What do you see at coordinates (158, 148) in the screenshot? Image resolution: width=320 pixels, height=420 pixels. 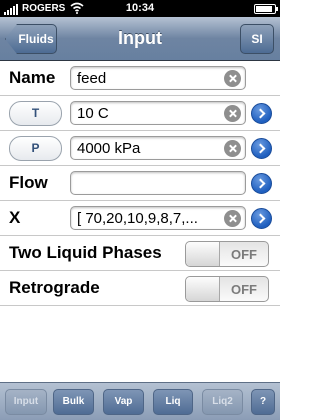 I see `pressure-field: 4000 kPa` at bounding box center [158, 148].